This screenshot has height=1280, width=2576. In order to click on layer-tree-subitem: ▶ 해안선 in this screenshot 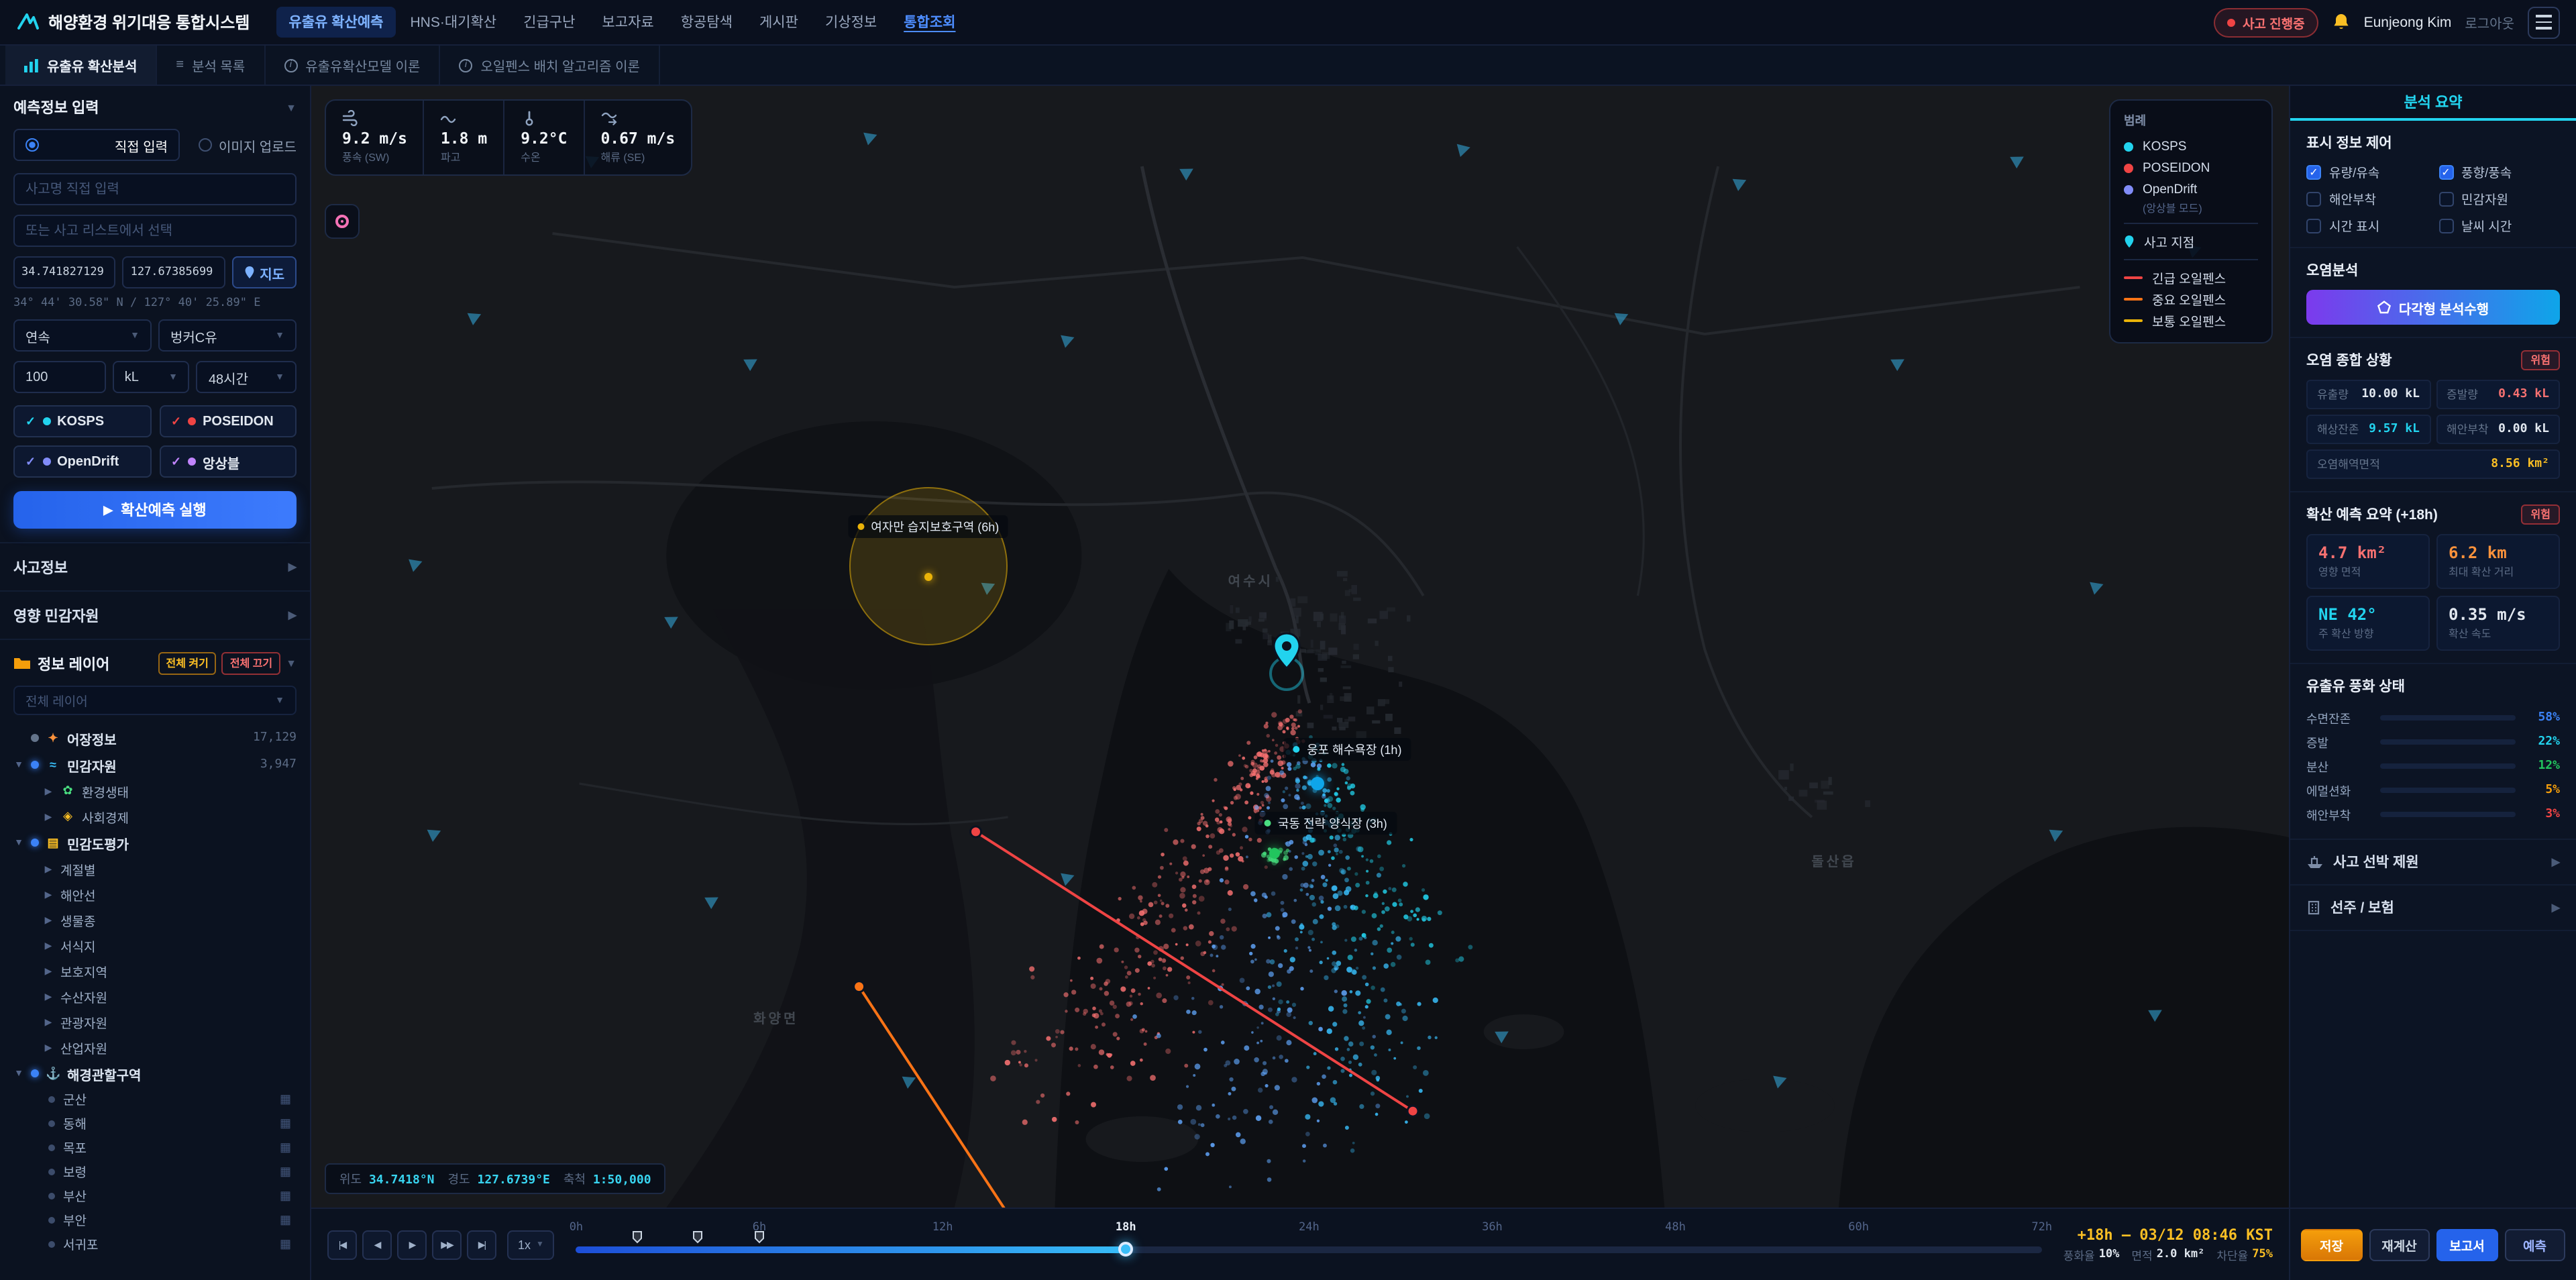, I will do `click(155, 895)`.